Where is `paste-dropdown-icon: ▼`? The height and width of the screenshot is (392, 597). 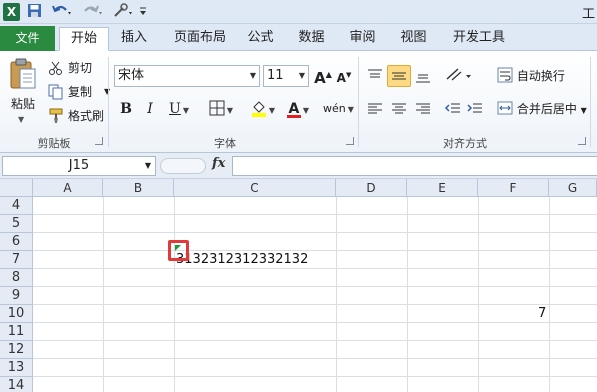 paste-dropdown-icon: ▼ is located at coordinates (21, 119).